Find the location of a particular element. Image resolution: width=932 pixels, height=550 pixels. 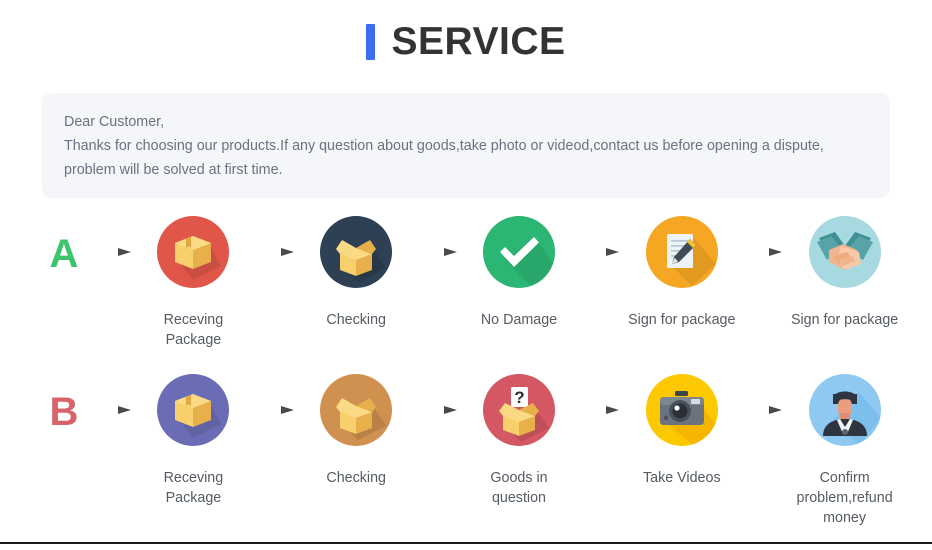

step-label: No Damage is located at coordinates (519, 320).